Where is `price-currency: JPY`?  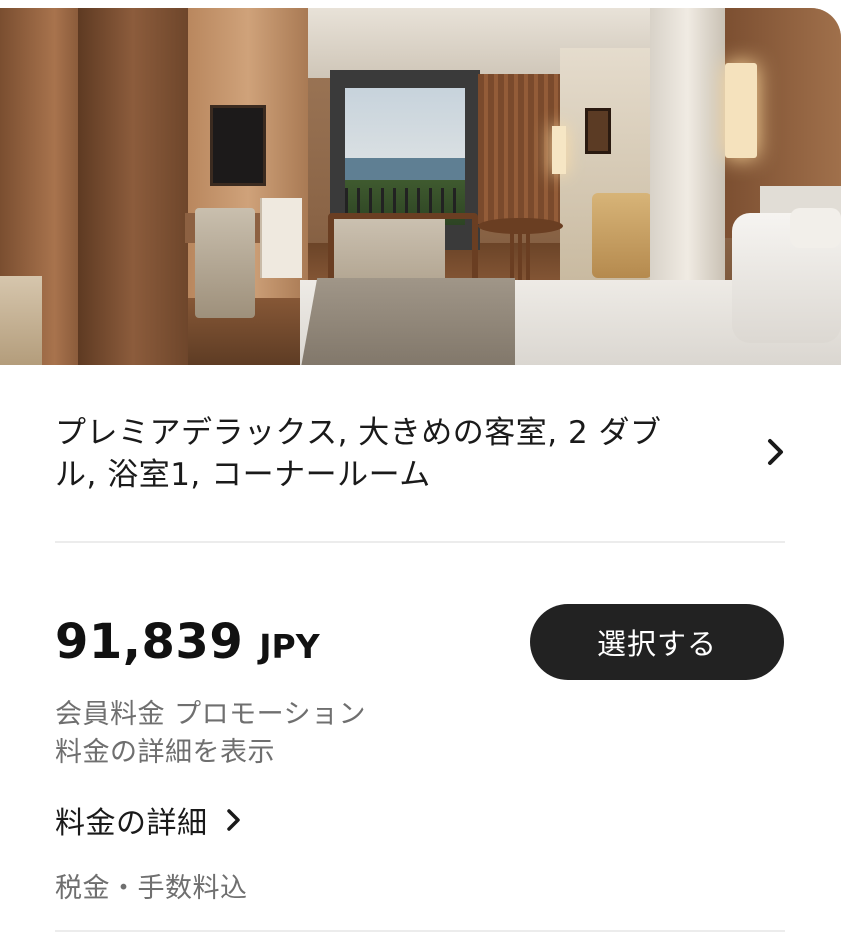 price-currency: JPY is located at coordinates (289, 646).